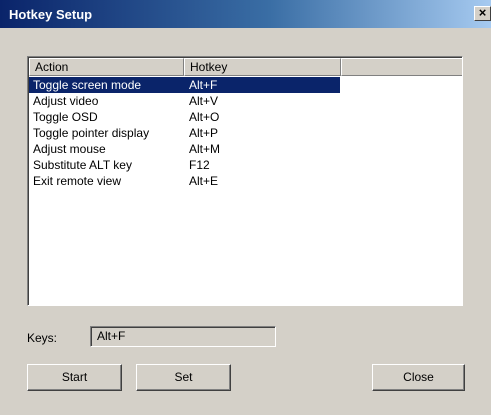 The image size is (491, 415). What do you see at coordinates (401, 67) in the screenshot?
I see `column-header-empty` at bounding box center [401, 67].